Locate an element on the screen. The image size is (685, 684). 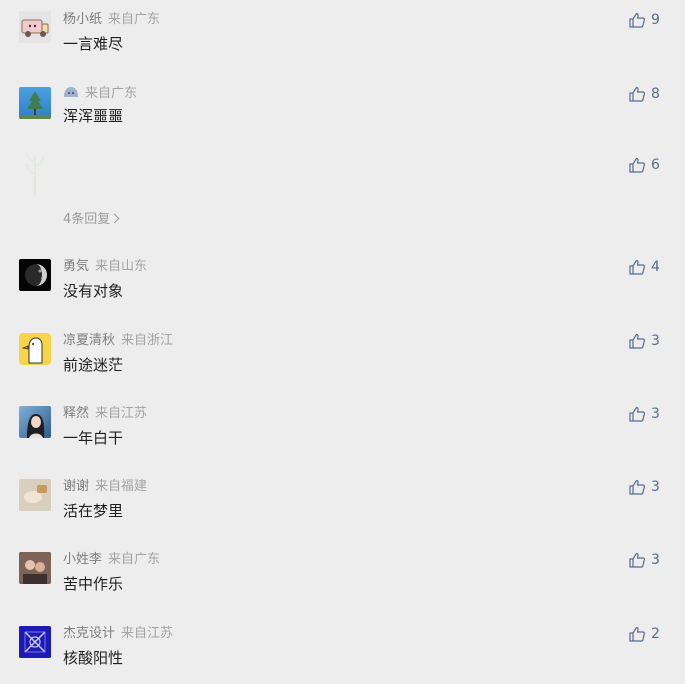
comment-item: 凉夏清秋 来自浙江 前途迷茫 3 is located at coordinates (342, 362).